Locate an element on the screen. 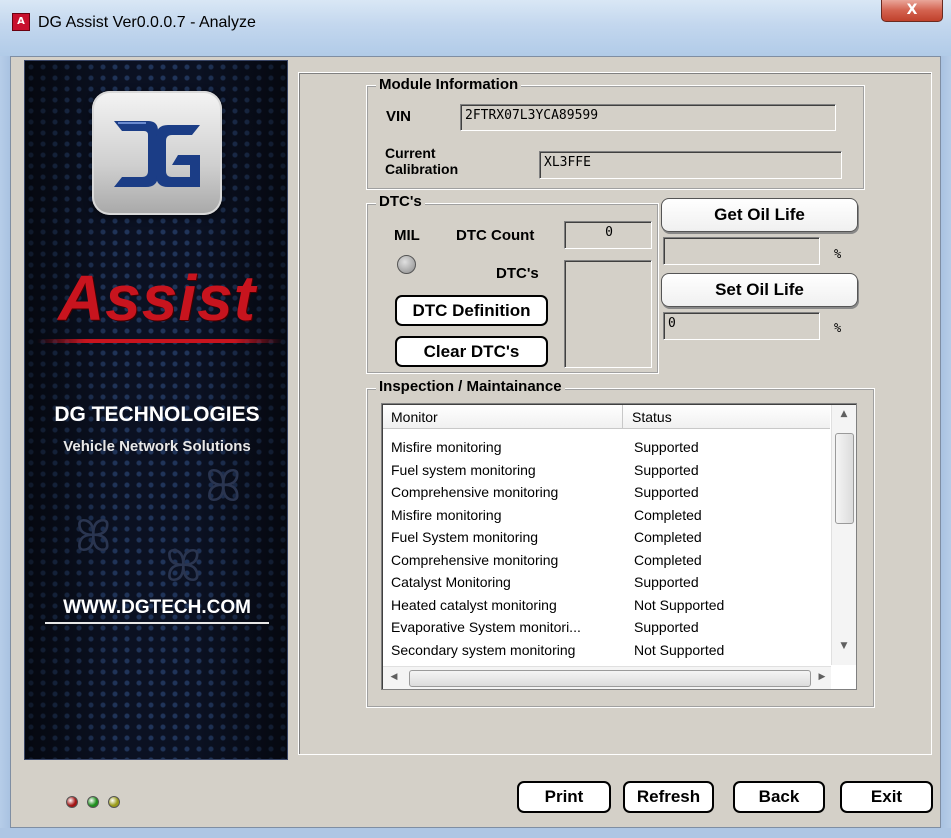 This screenshot has width=951, height=838. column-header-status: Status is located at coordinates (727, 417).